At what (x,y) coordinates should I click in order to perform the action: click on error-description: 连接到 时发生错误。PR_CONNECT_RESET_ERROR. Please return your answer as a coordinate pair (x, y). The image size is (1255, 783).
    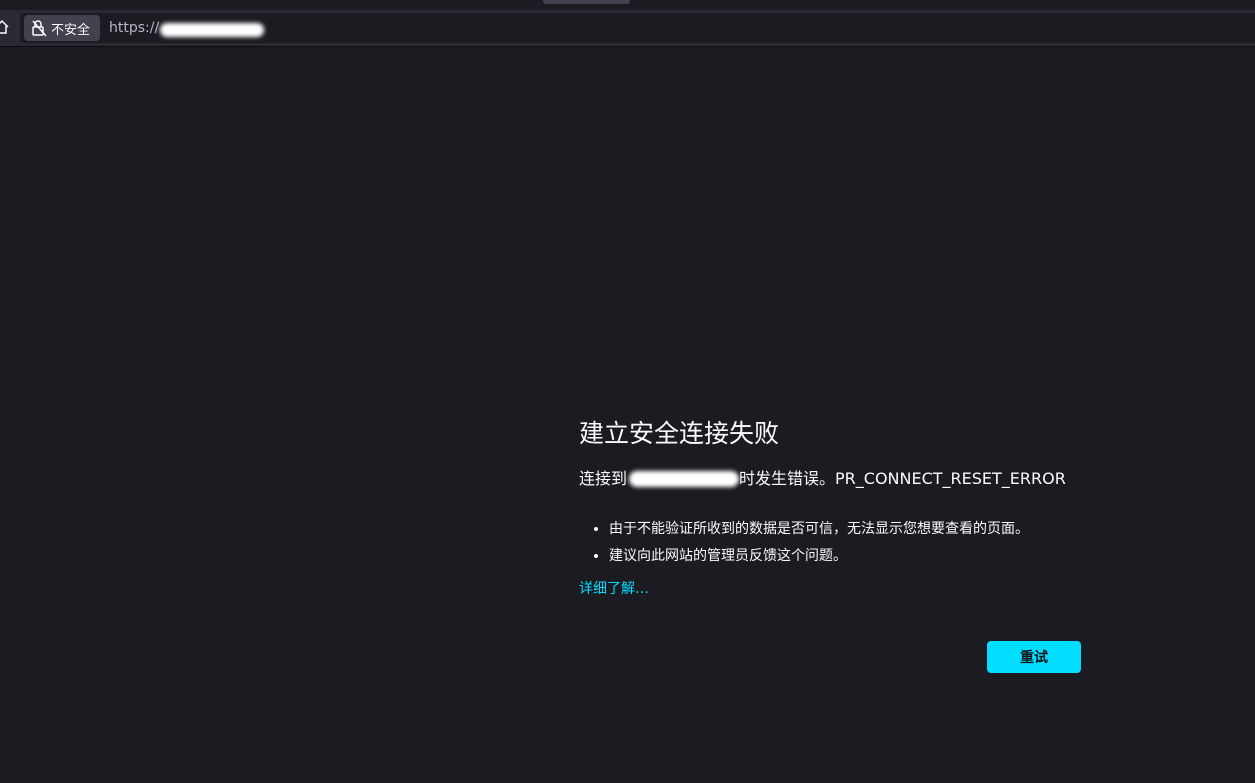
    Looking at the image, I should click on (859, 479).